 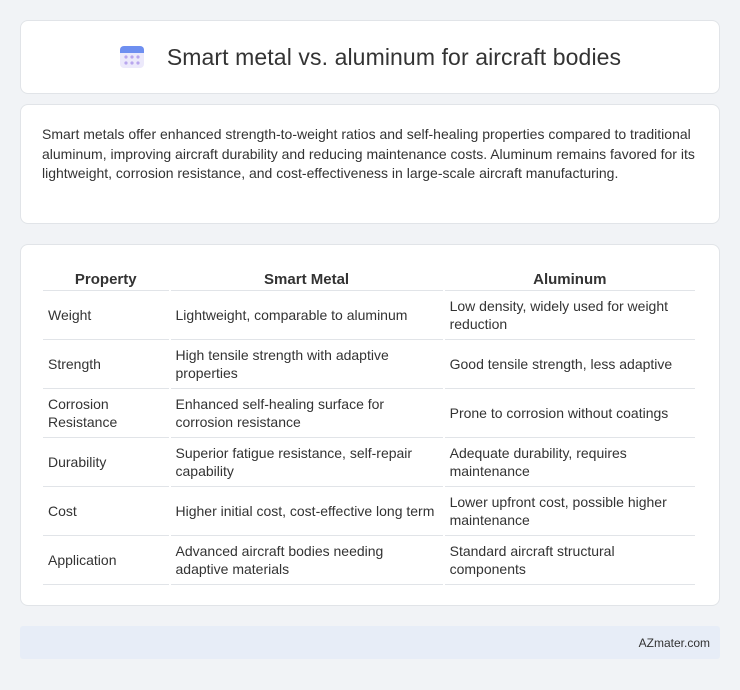 What do you see at coordinates (106, 462) in the screenshot?
I see `cell-property: Durability` at bounding box center [106, 462].